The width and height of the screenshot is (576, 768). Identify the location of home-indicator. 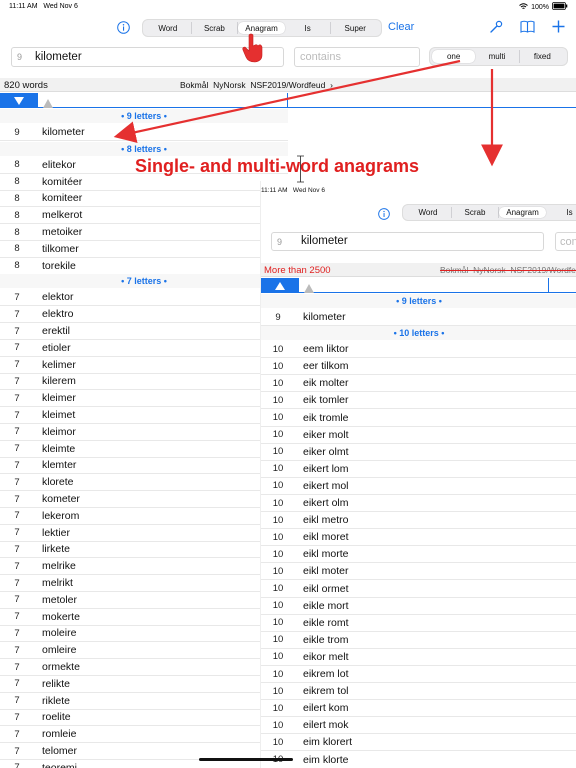
(246, 759).